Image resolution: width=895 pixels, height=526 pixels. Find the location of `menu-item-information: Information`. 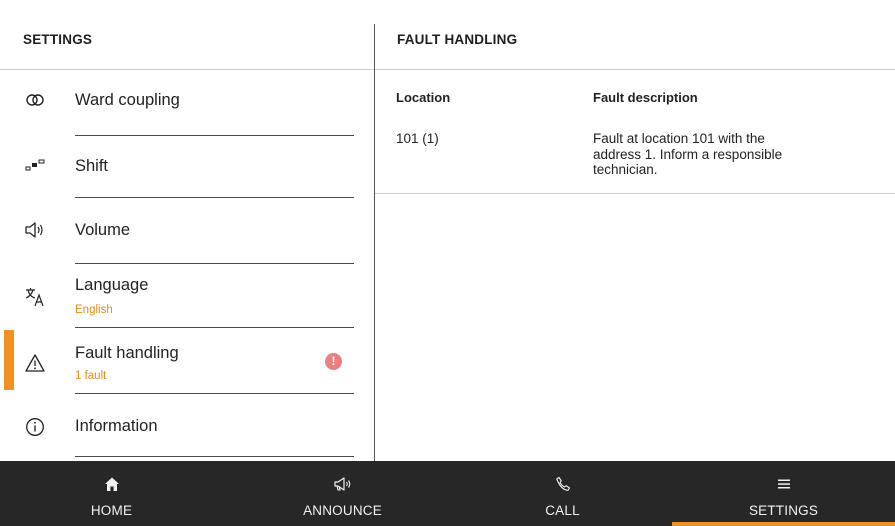

menu-item-information: Information is located at coordinates (187, 428).